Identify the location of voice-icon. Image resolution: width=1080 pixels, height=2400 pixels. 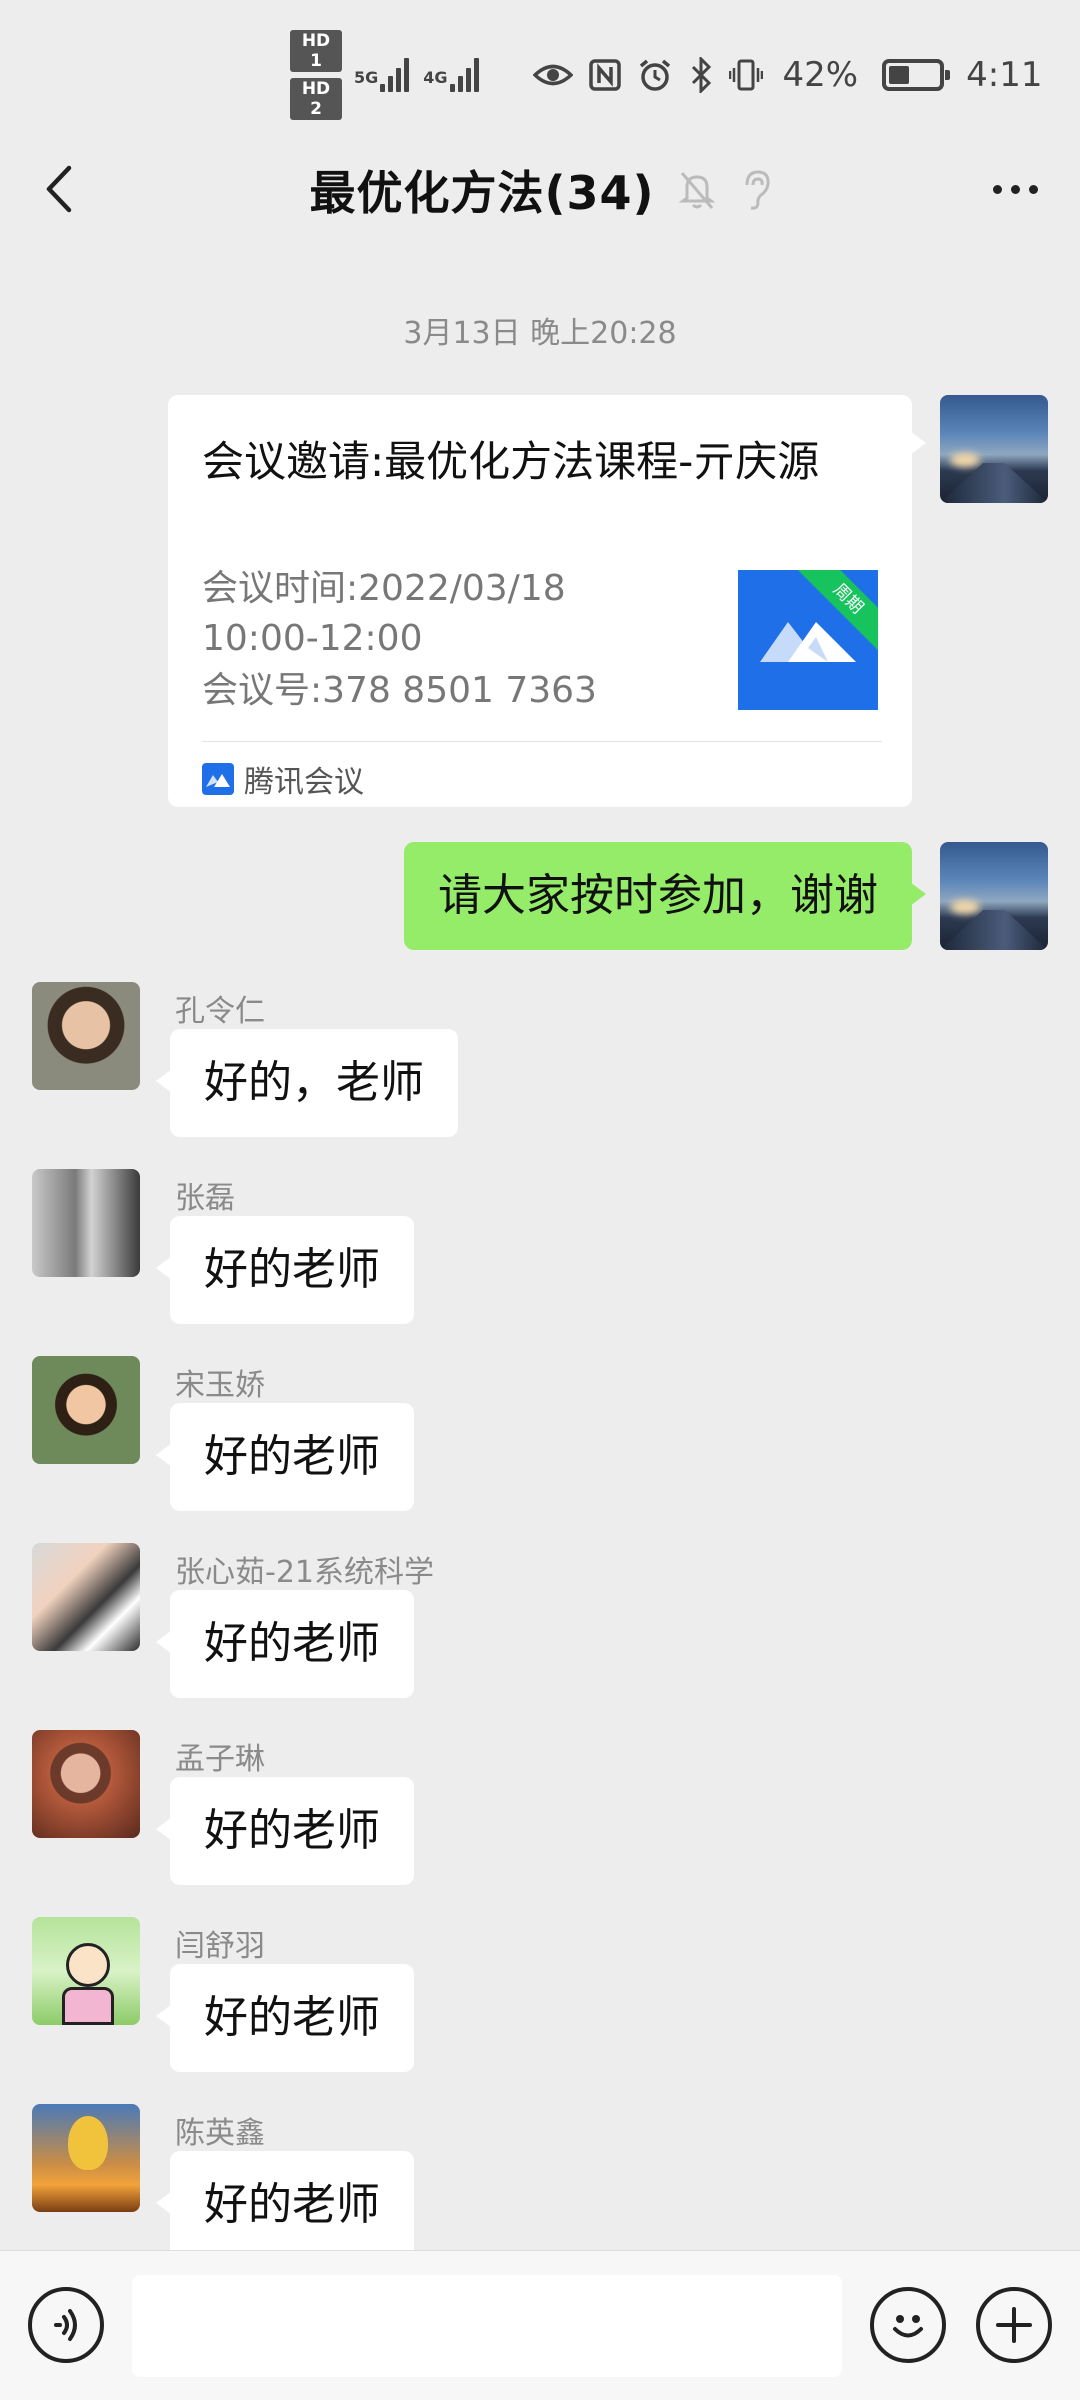
(65, 2325).